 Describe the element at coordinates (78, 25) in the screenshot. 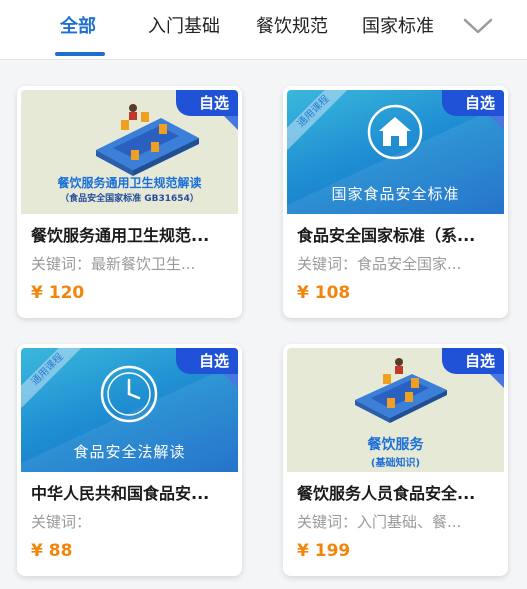

I see `tab-all: 全部` at that location.